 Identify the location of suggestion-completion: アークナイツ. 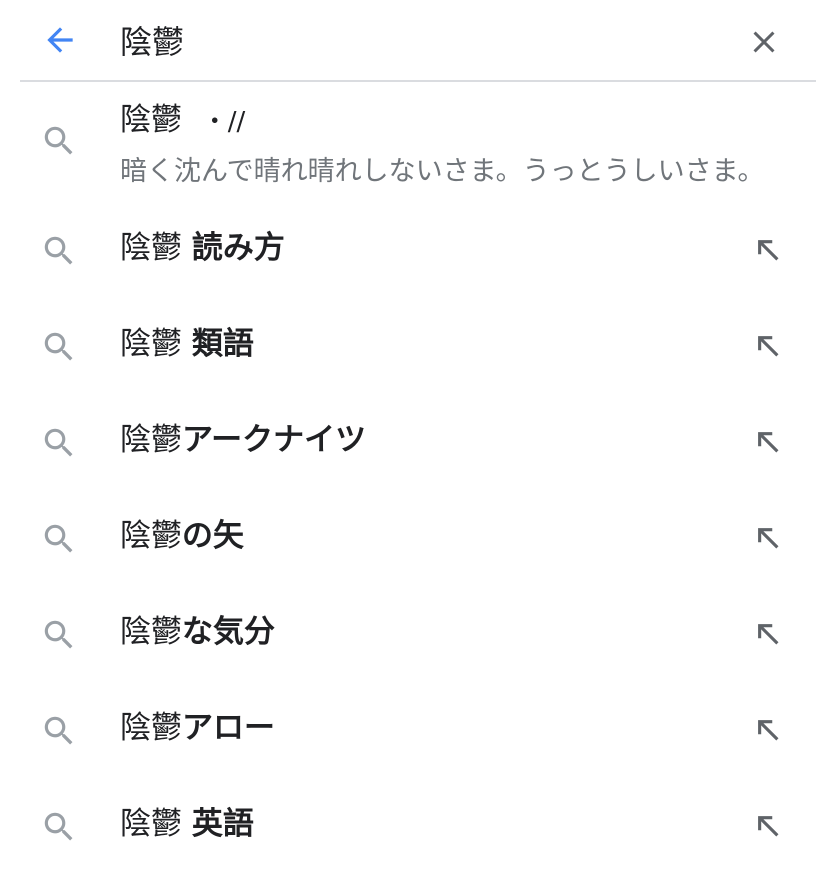
(274, 440).